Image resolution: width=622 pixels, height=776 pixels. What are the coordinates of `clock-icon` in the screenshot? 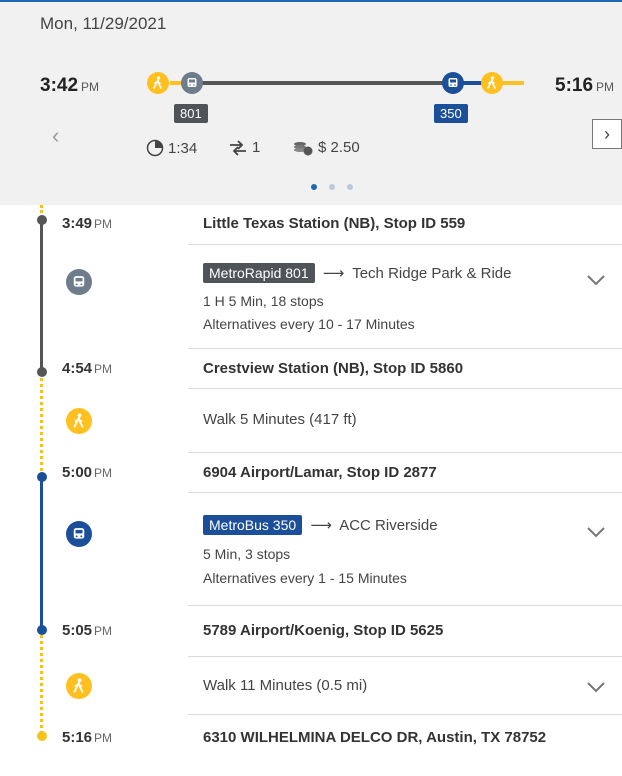 It's located at (155, 148).